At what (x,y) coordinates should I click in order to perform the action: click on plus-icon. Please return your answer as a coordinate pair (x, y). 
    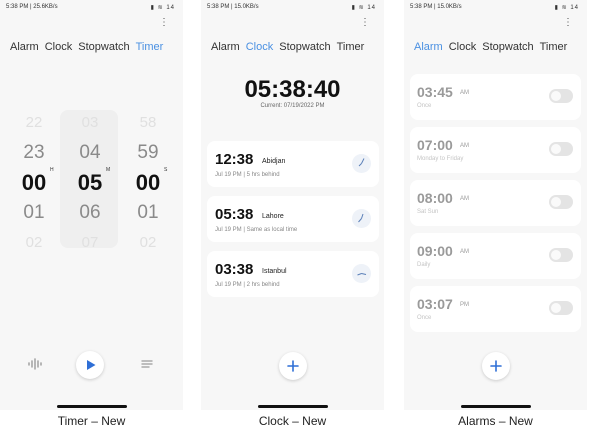
    Looking at the image, I should click on (496, 366).